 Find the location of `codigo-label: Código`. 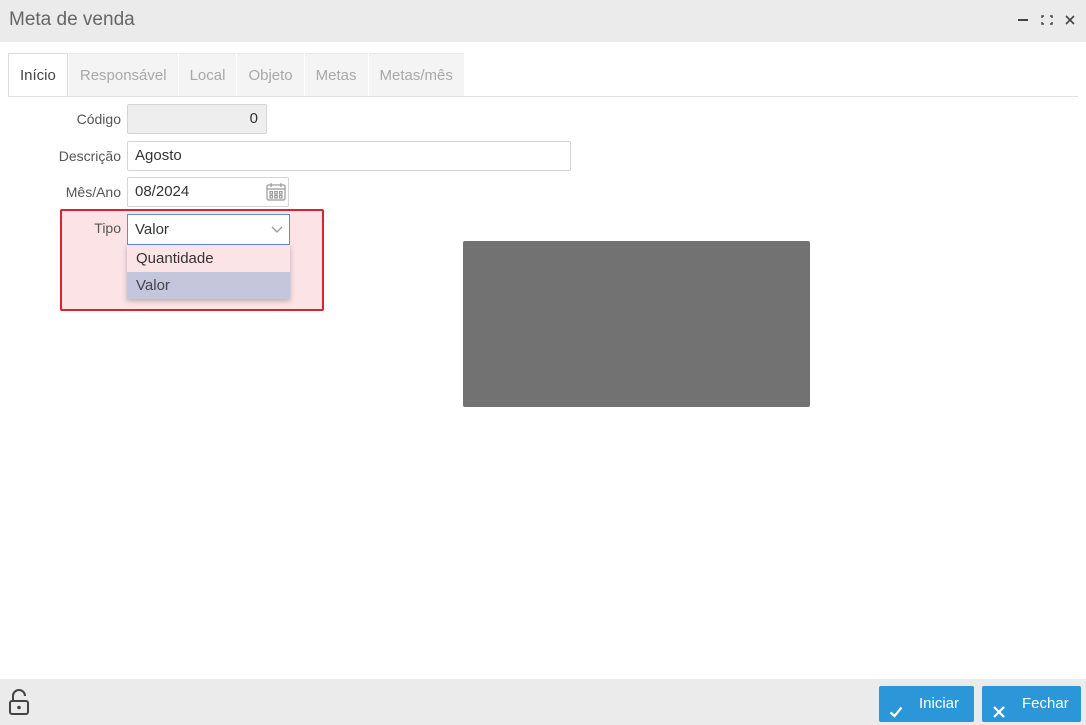

codigo-label: Código is located at coordinates (98, 119).